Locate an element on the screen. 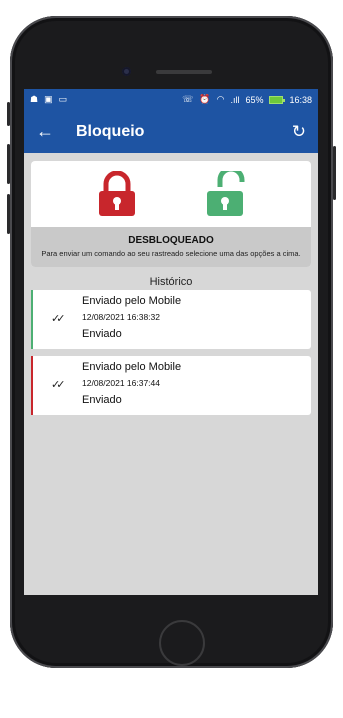  back-arrow-icon: ← is located at coordinates (49, 131).